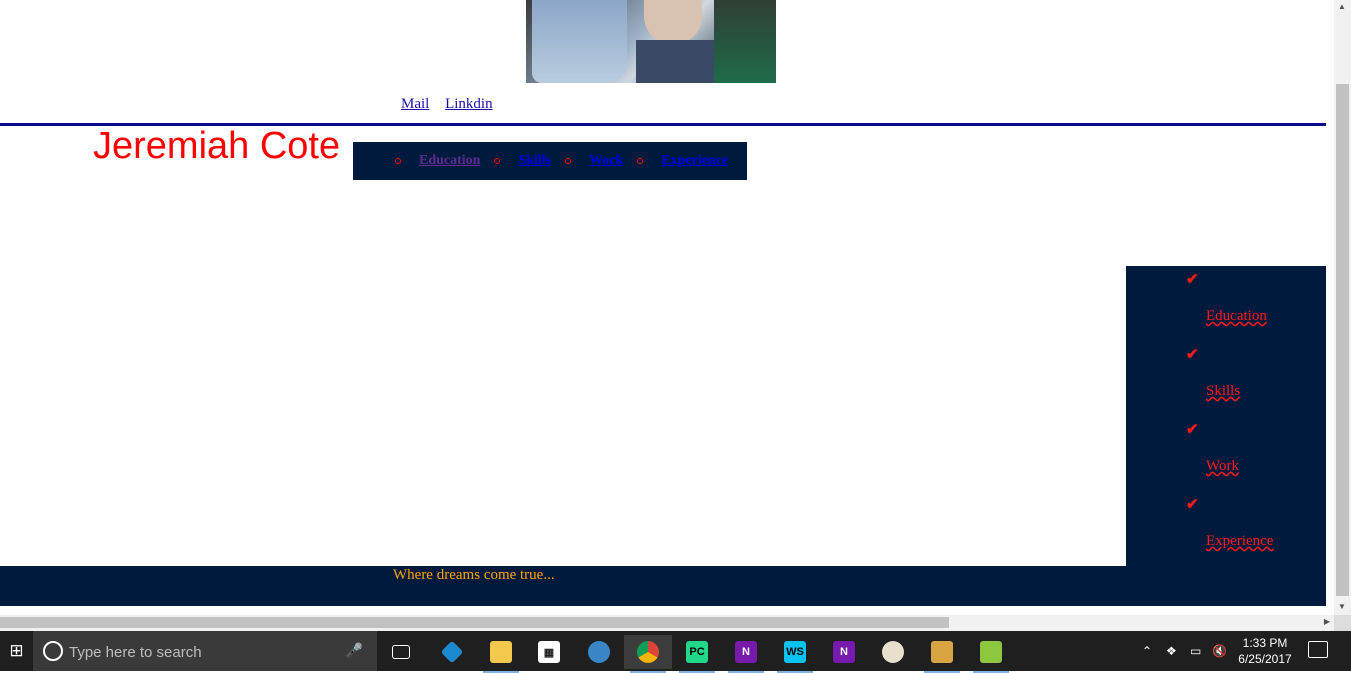 The height and width of the screenshot is (673, 1351). Describe the element at coordinates (469, 104) in the screenshot. I see `linkedin-link: Linkdin` at that location.